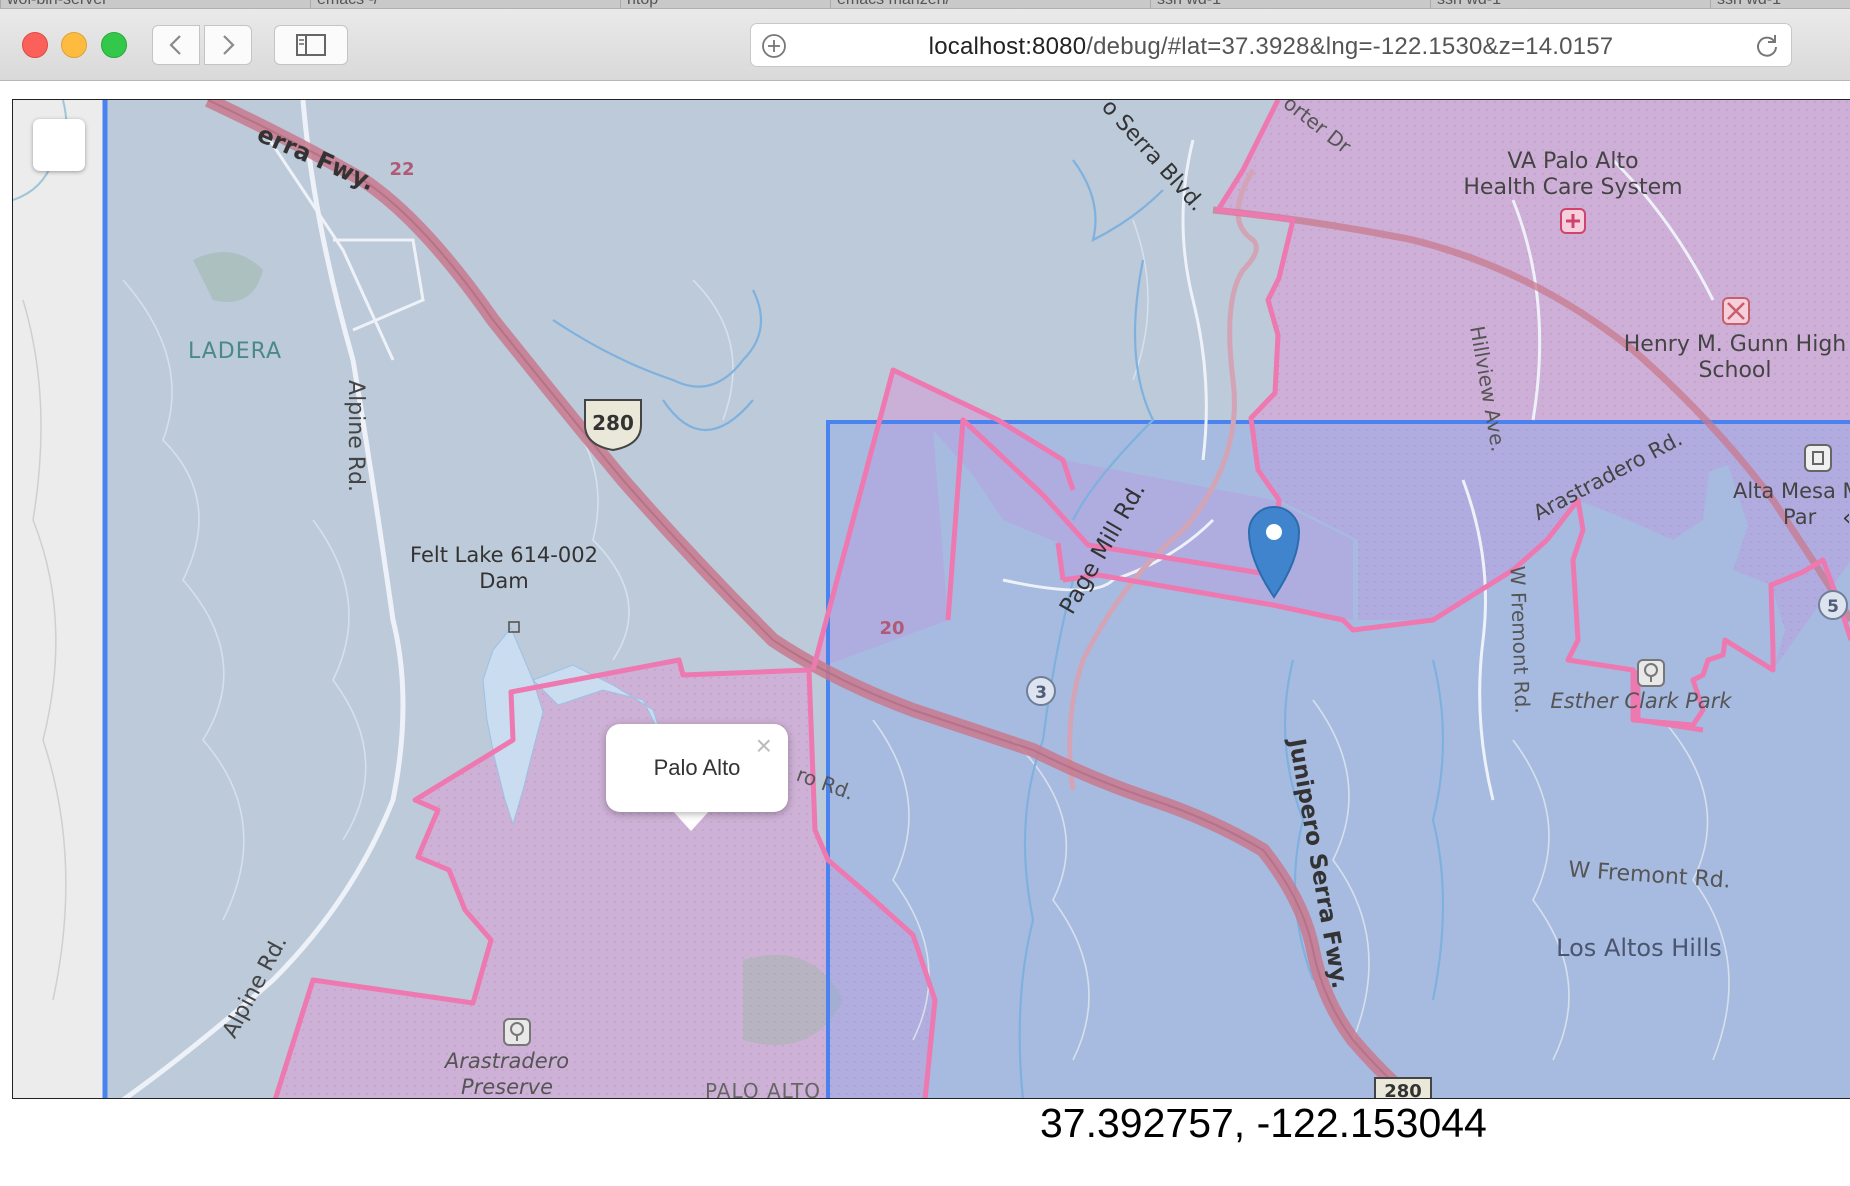  What do you see at coordinates (504, 581) in the screenshot?
I see `felt-lake-label-2: Dam` at bounding box center [504, 581].